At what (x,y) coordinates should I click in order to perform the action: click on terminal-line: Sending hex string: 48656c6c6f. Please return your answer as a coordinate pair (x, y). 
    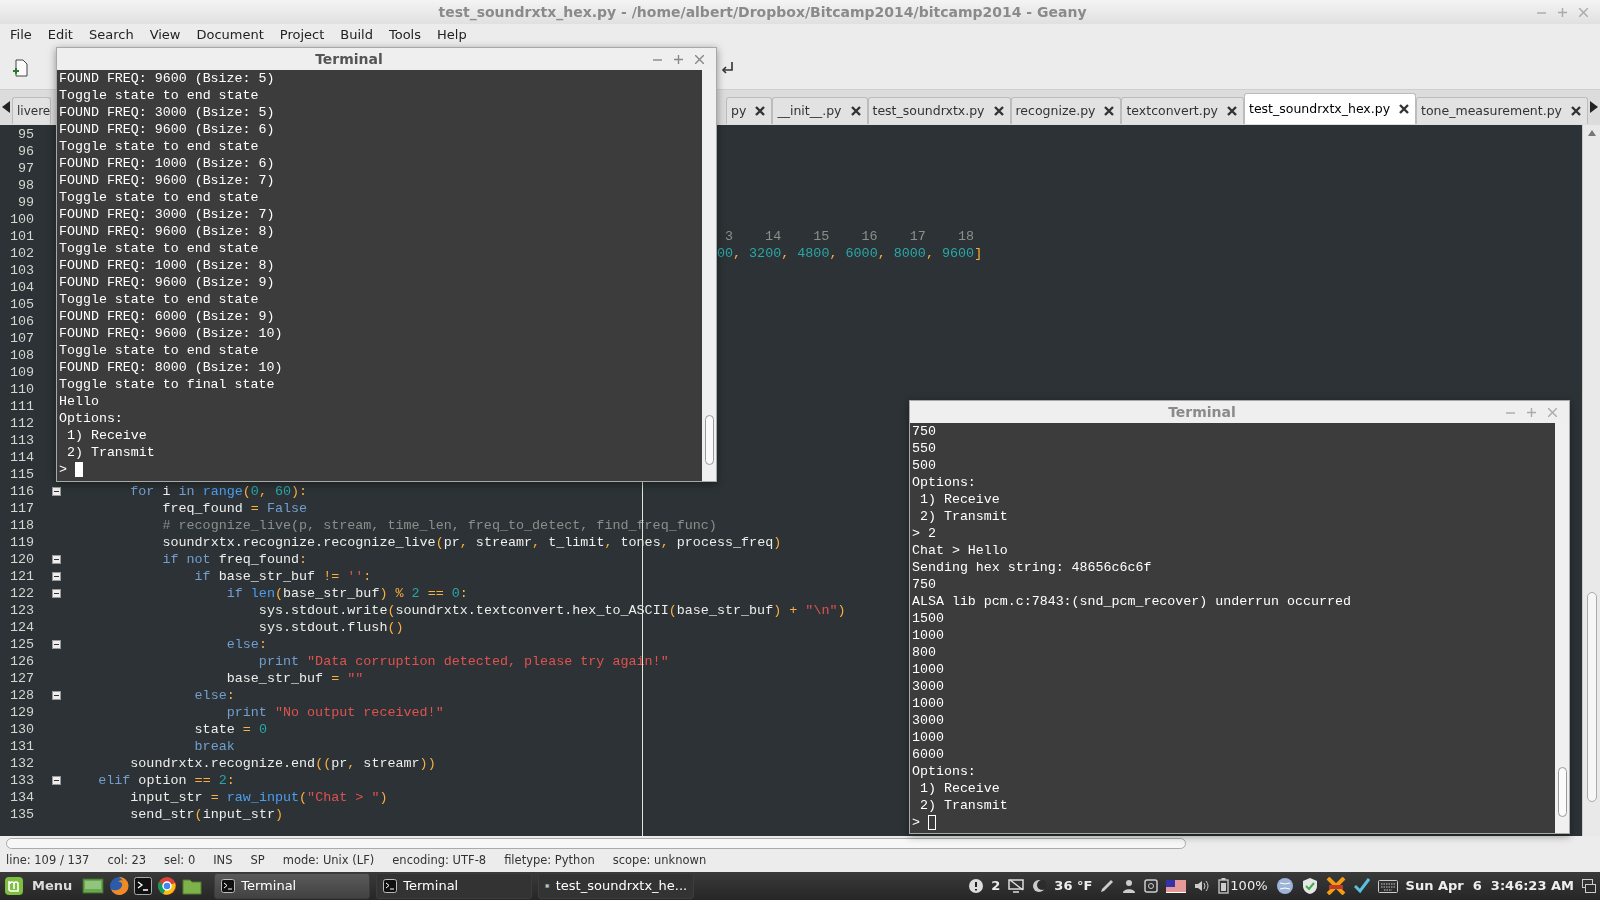
    Looking at the image, I should click on (1032, 567).